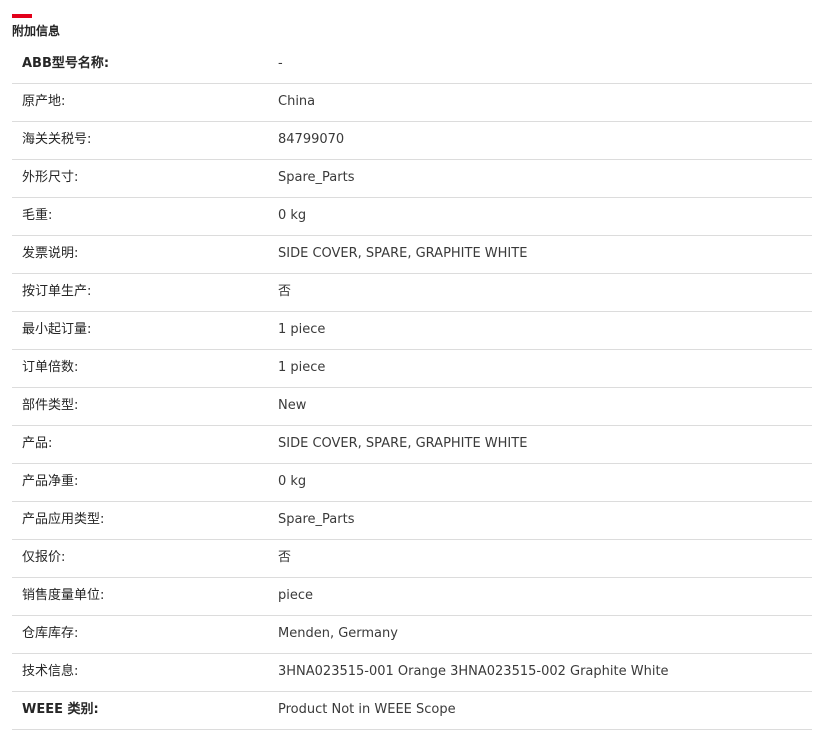 This screenshot has height=743, width=823. I want to click on row-value: Product Not in WEEE Scope, so click(367, 709).